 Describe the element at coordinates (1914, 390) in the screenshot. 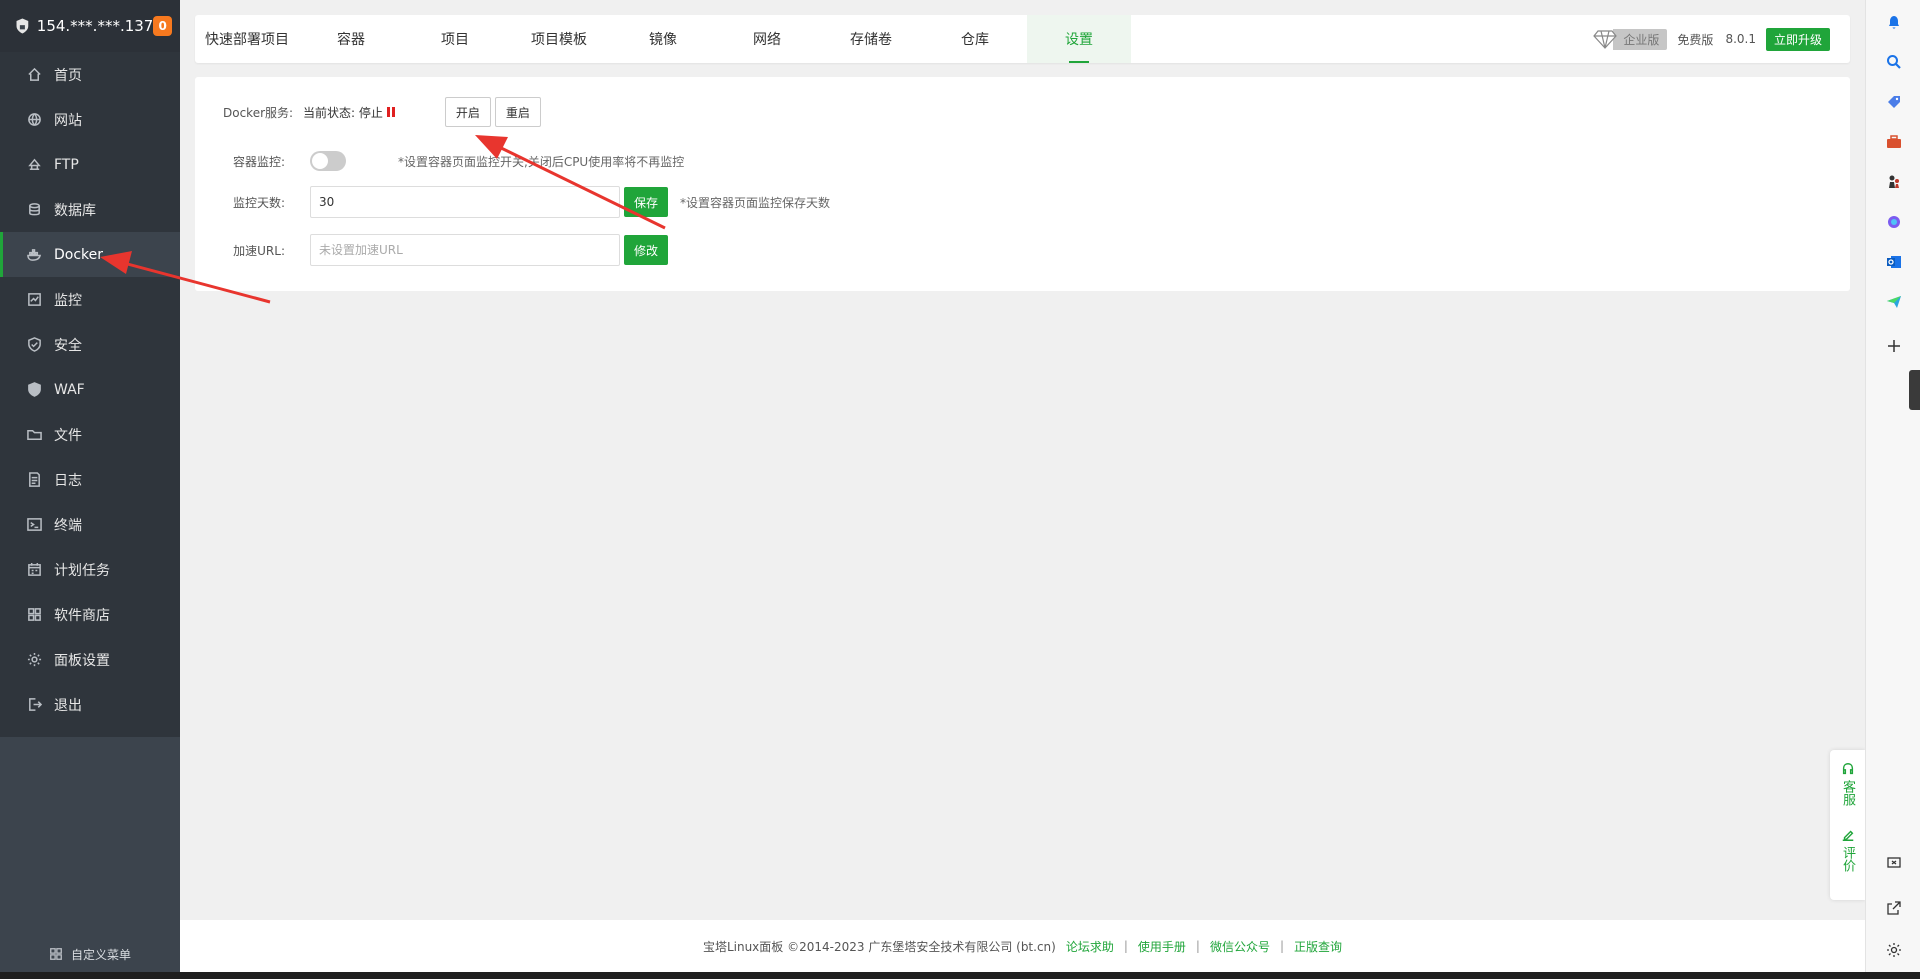

I see `sidebar-scroll-handle` at that location.